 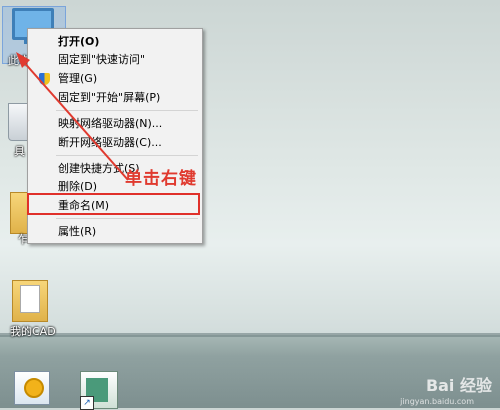 I want to click on watermark-sub: jingyan.baidu.com, so click(x=437, y=401).